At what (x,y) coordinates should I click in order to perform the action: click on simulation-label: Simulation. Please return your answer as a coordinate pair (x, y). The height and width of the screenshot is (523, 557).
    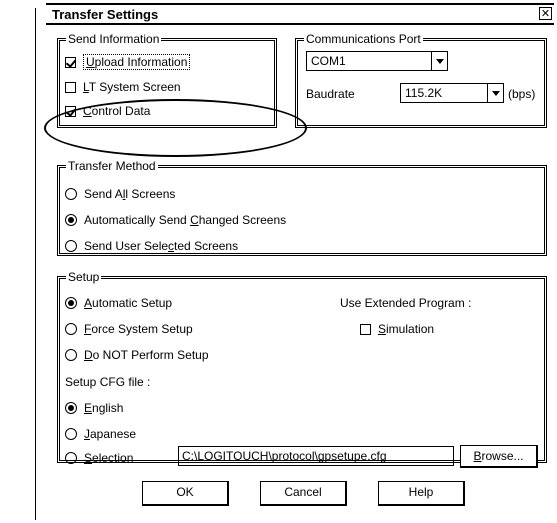
    Looking at the image, I should click on (406, 329).